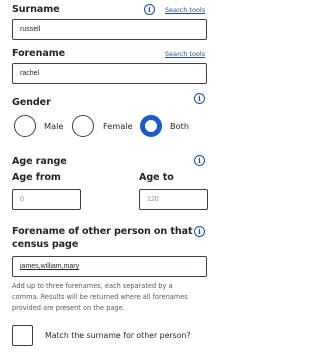  Describe the element at coordinates (22, 335) in the screenshot. I see `match-surname-checkbox` at that location.